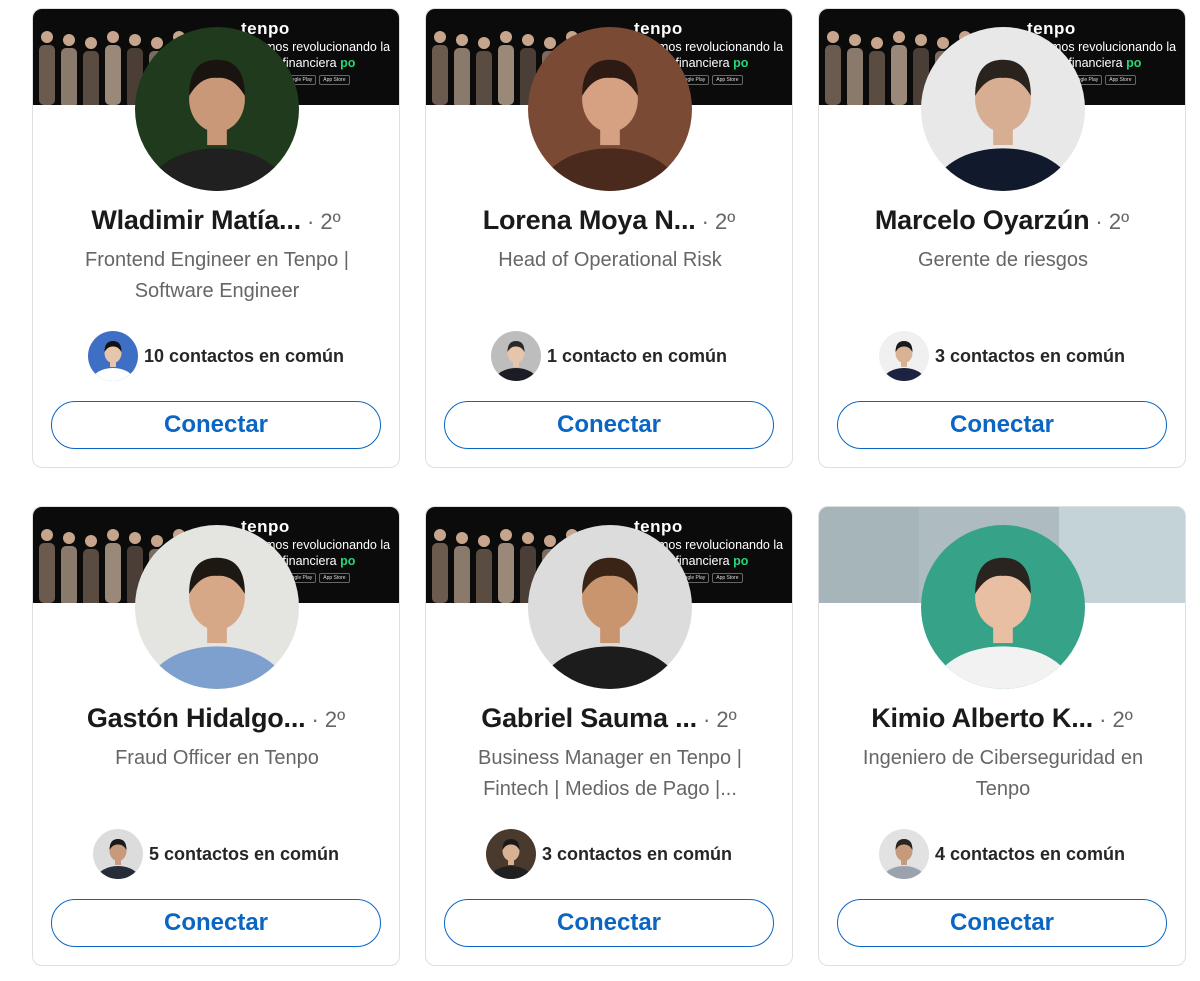  I want to click on name-row: Kimio Alberto K... · 2º, so click(1002, 718).